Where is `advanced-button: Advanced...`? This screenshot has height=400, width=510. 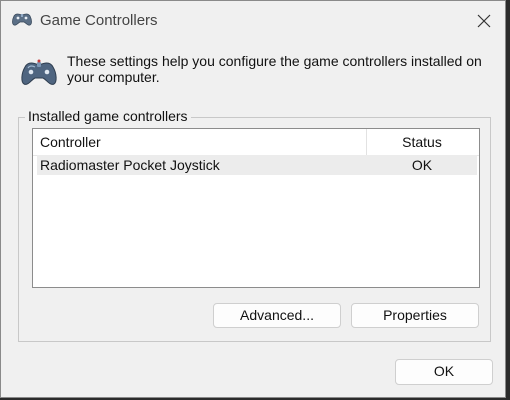
advanced-button: Advanced... is located at coordinates (277, 315).